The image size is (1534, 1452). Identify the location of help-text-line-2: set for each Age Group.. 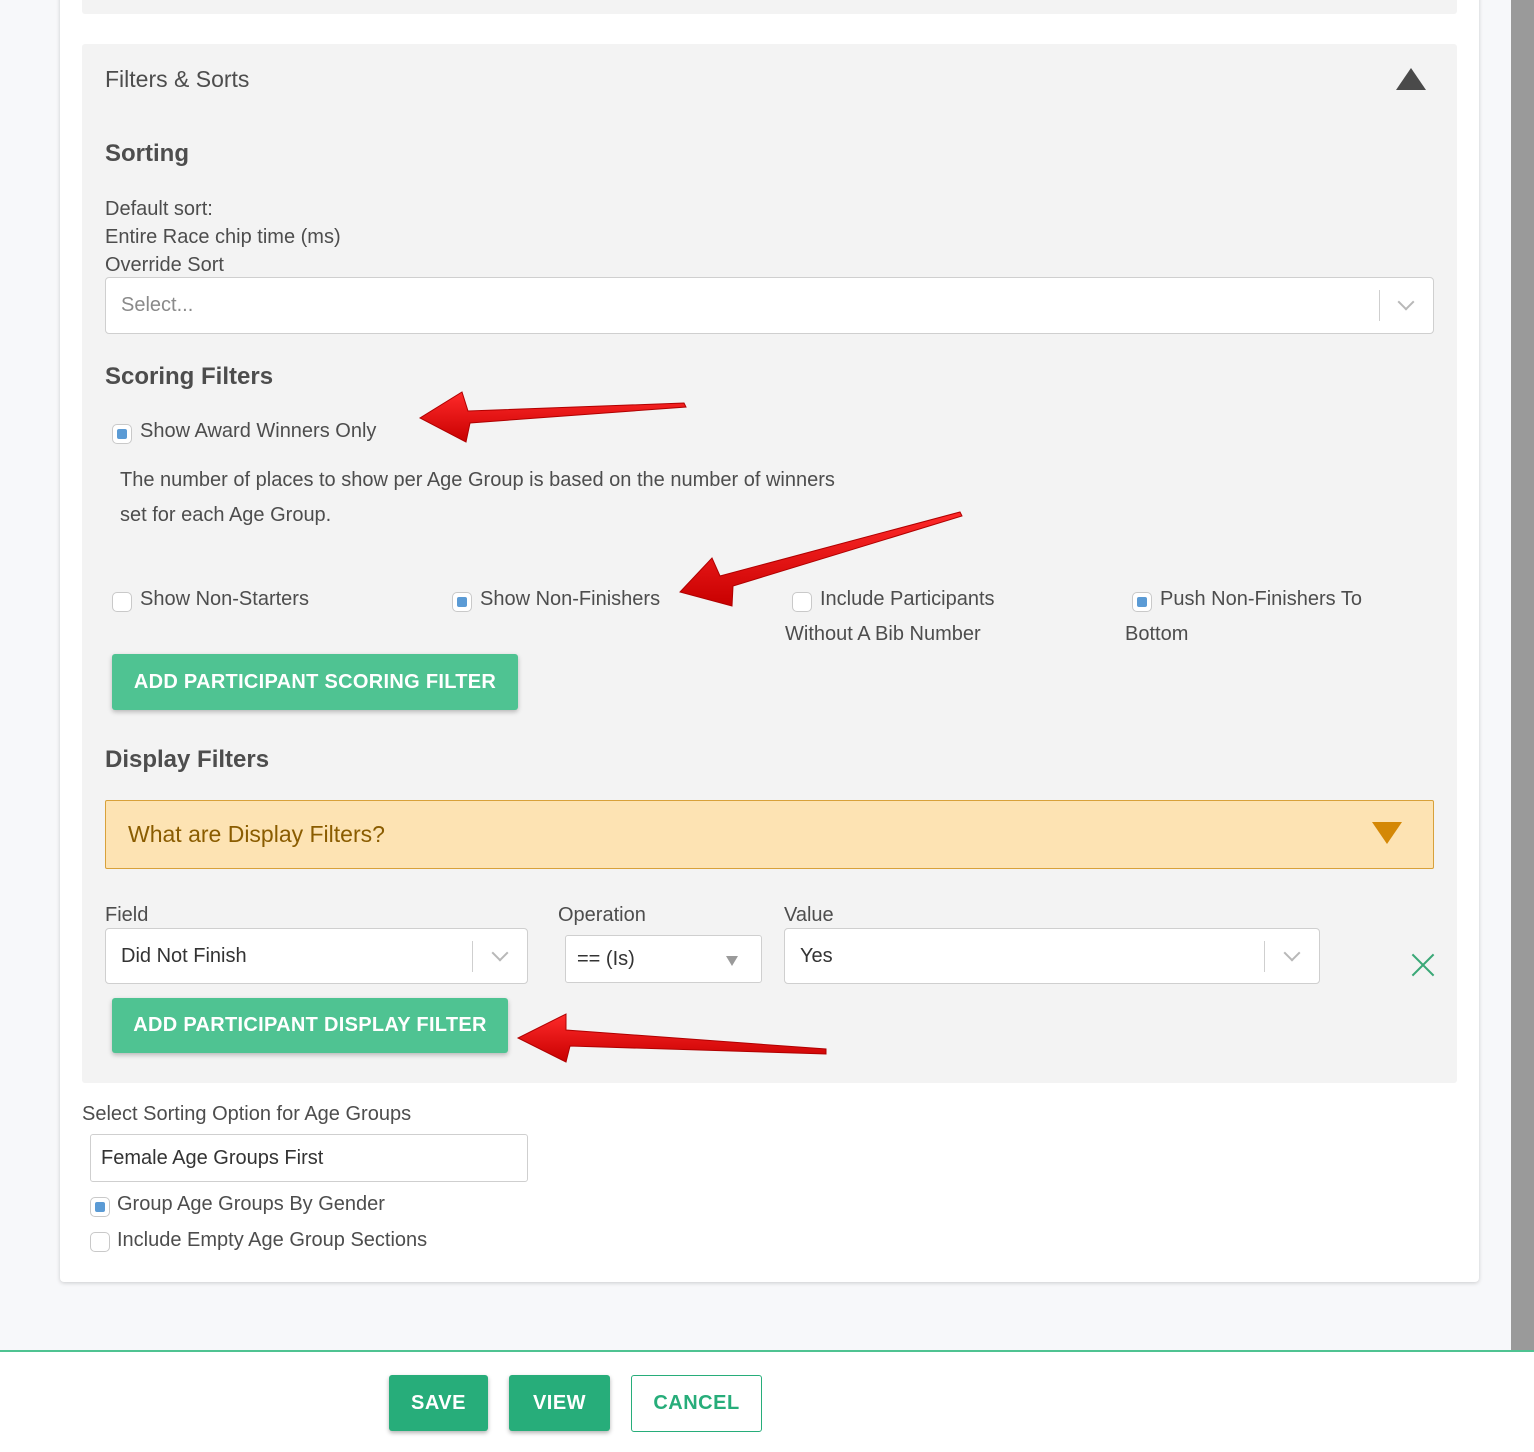
(226, 515).